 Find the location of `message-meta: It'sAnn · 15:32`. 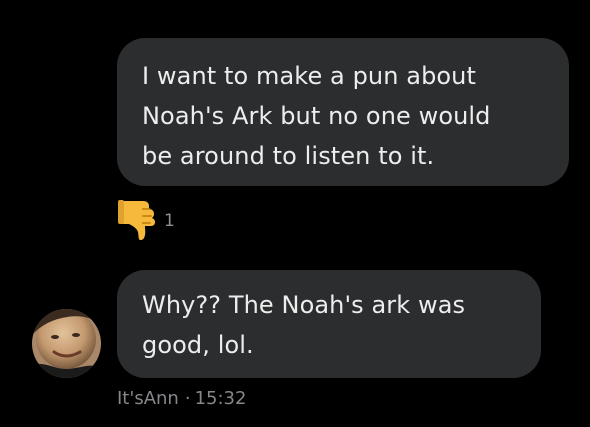

message-meta: It'sAnn · 15:32 is located at coordinates (181, 398).